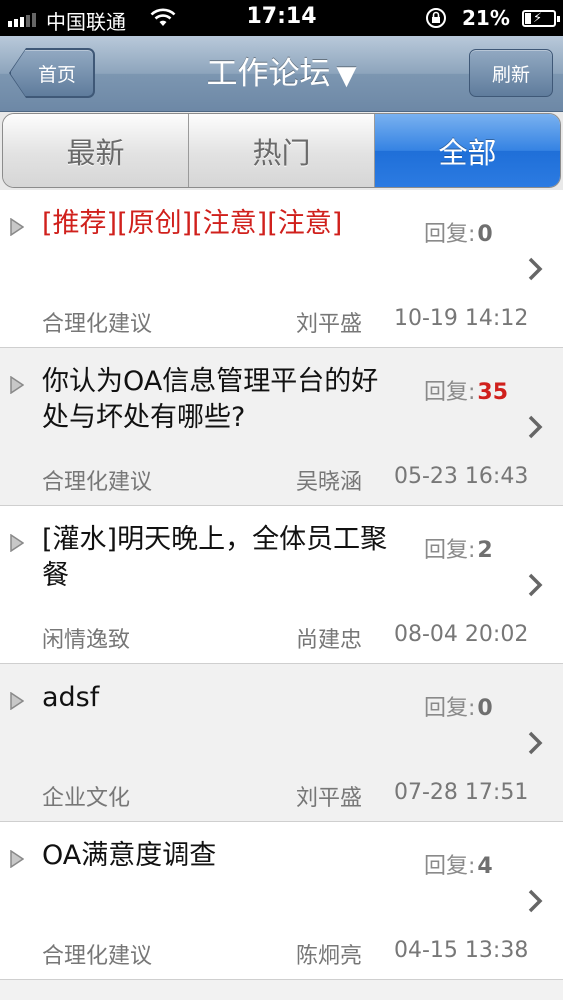  What do you see at coordinates (436, 18) in the screenshot?
I see `rotation-lock-icon` at bounding box center [436, 18].